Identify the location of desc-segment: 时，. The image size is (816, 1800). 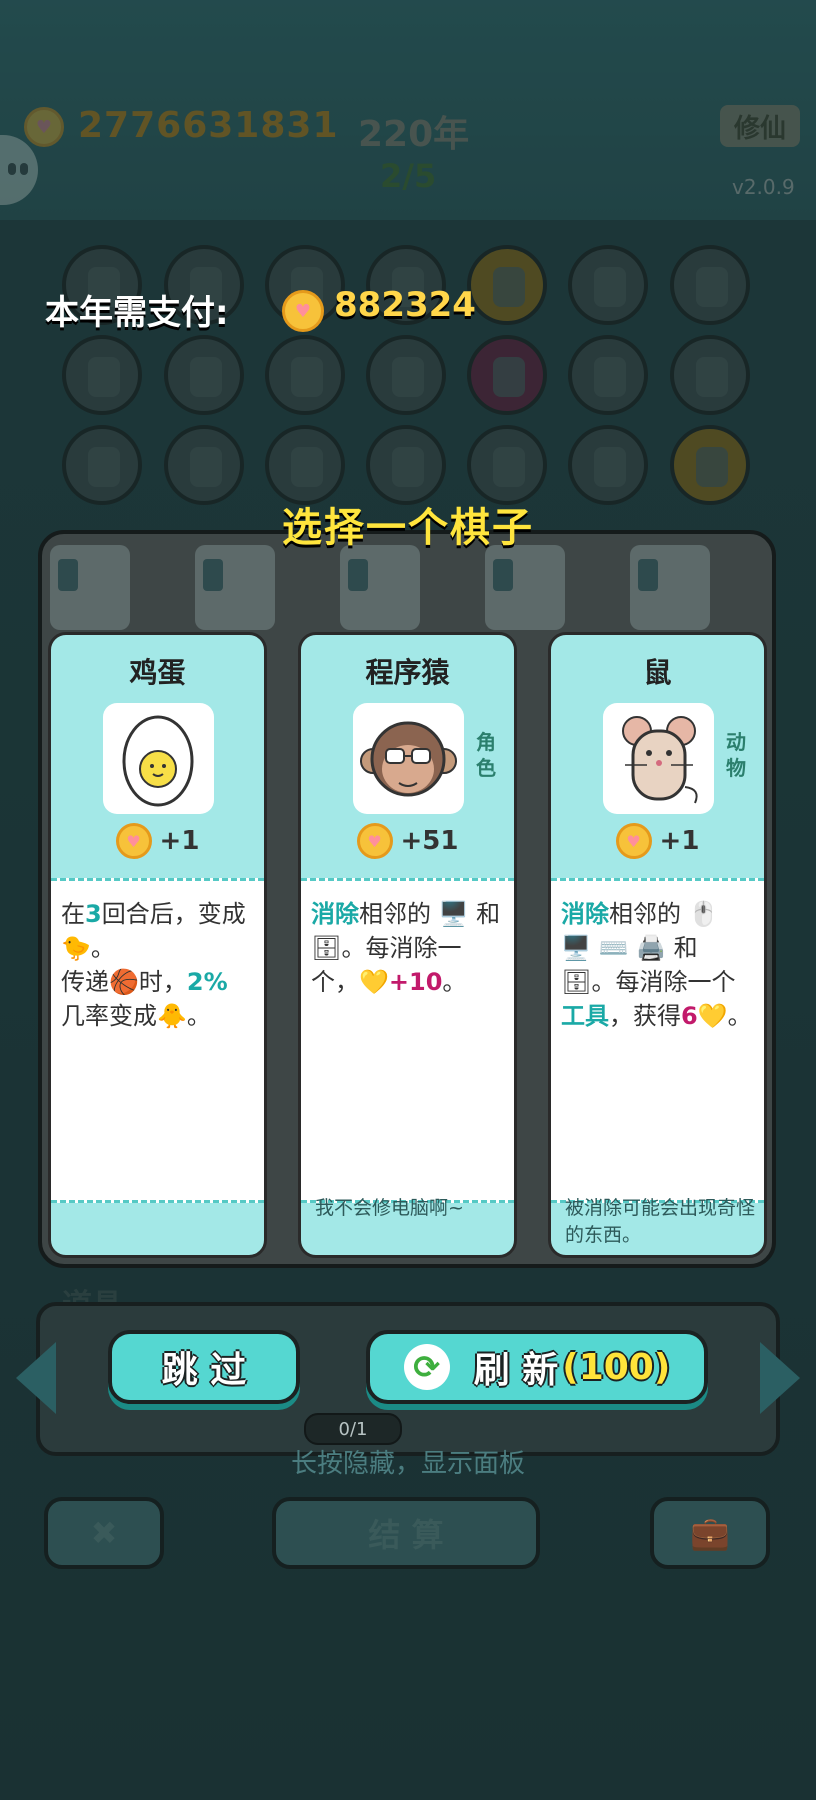
(162, 982).